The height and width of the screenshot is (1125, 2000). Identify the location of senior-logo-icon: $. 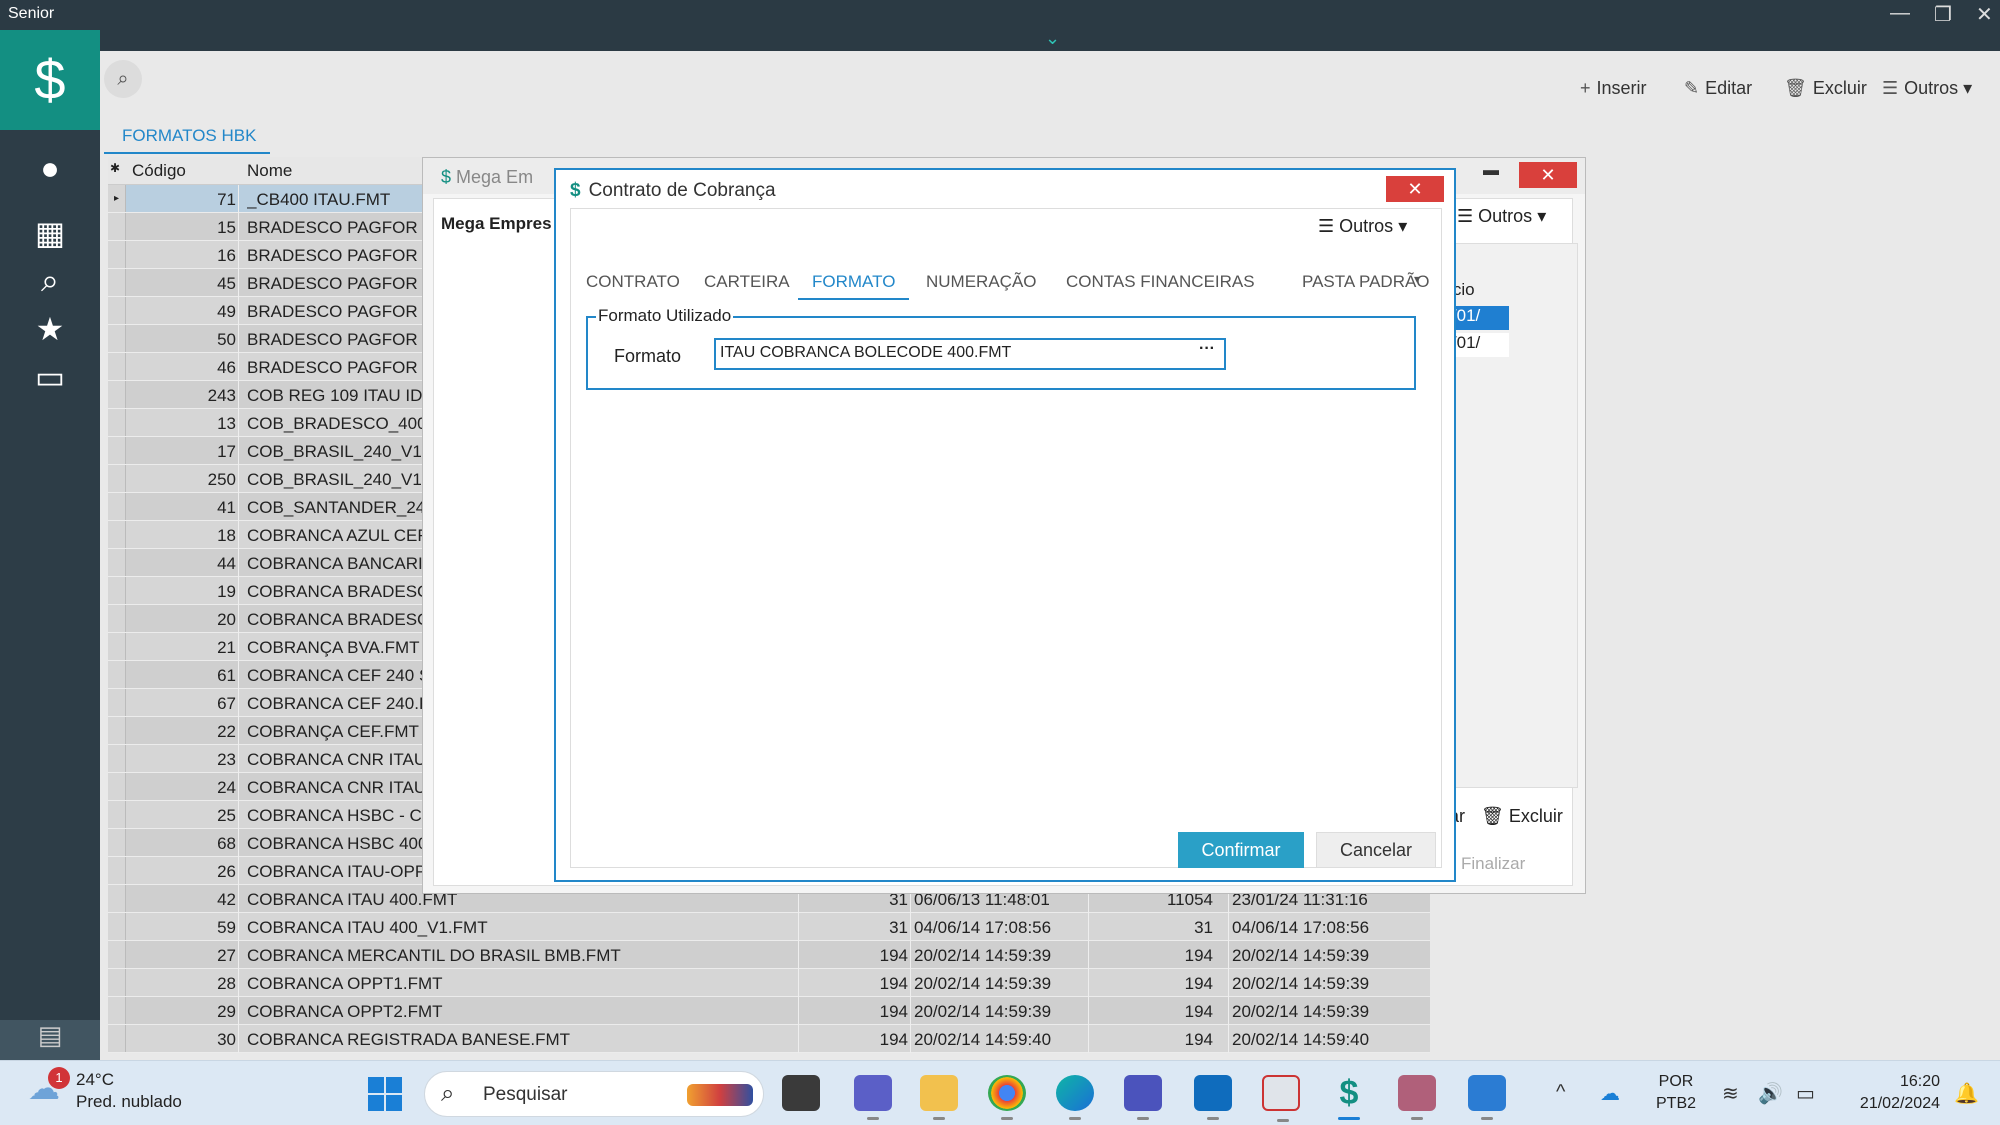
(50, 80).